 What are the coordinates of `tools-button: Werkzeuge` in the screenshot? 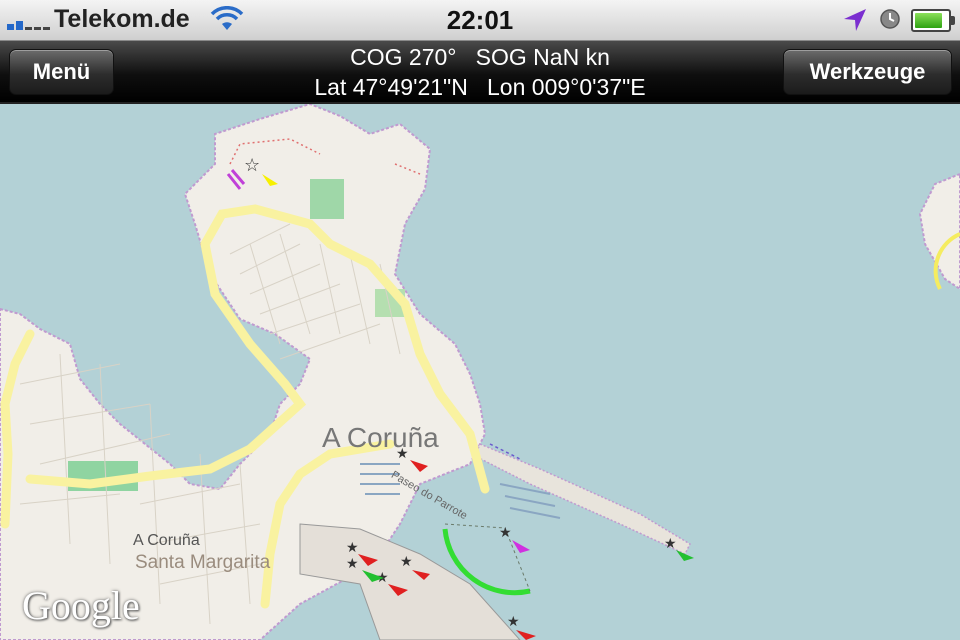 It's located at (867, 72).